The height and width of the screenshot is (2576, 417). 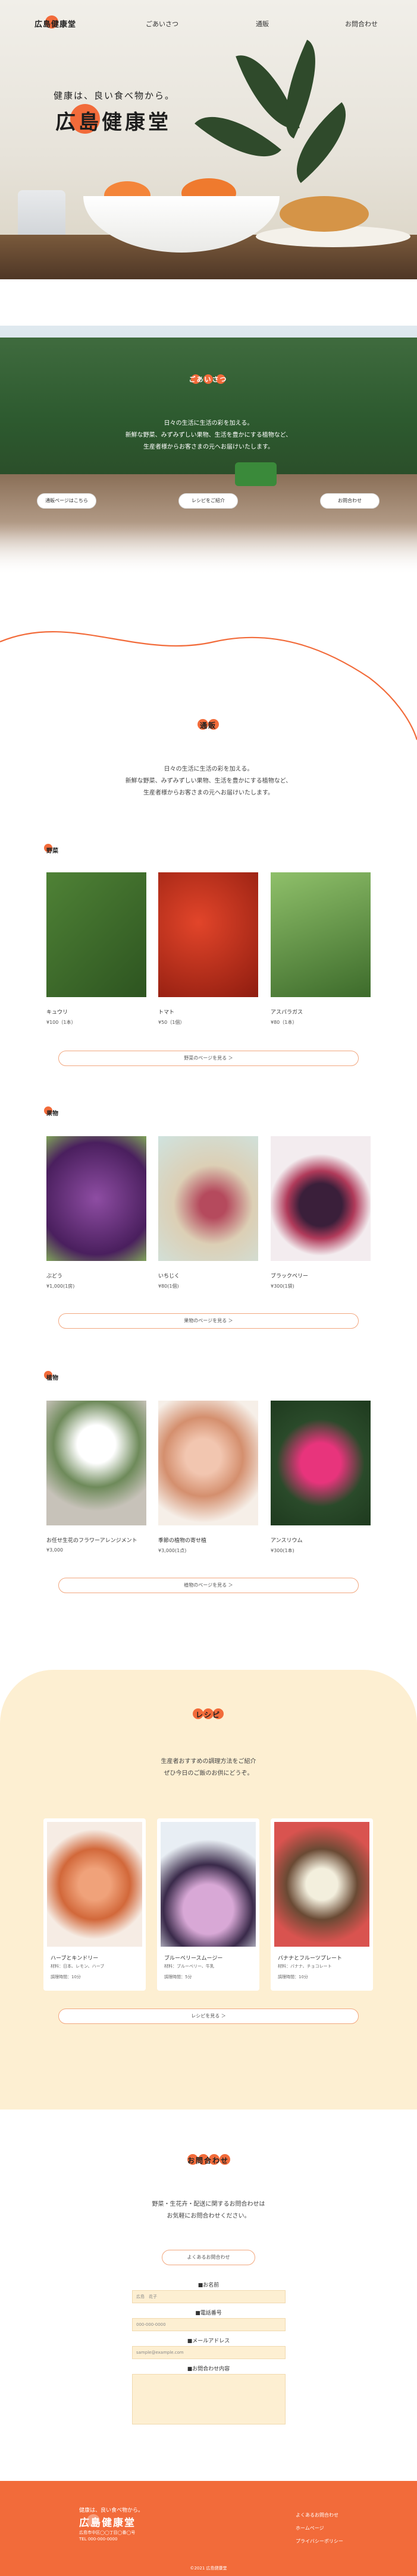 I want to click on forest-image, so click(x=208, y=406).